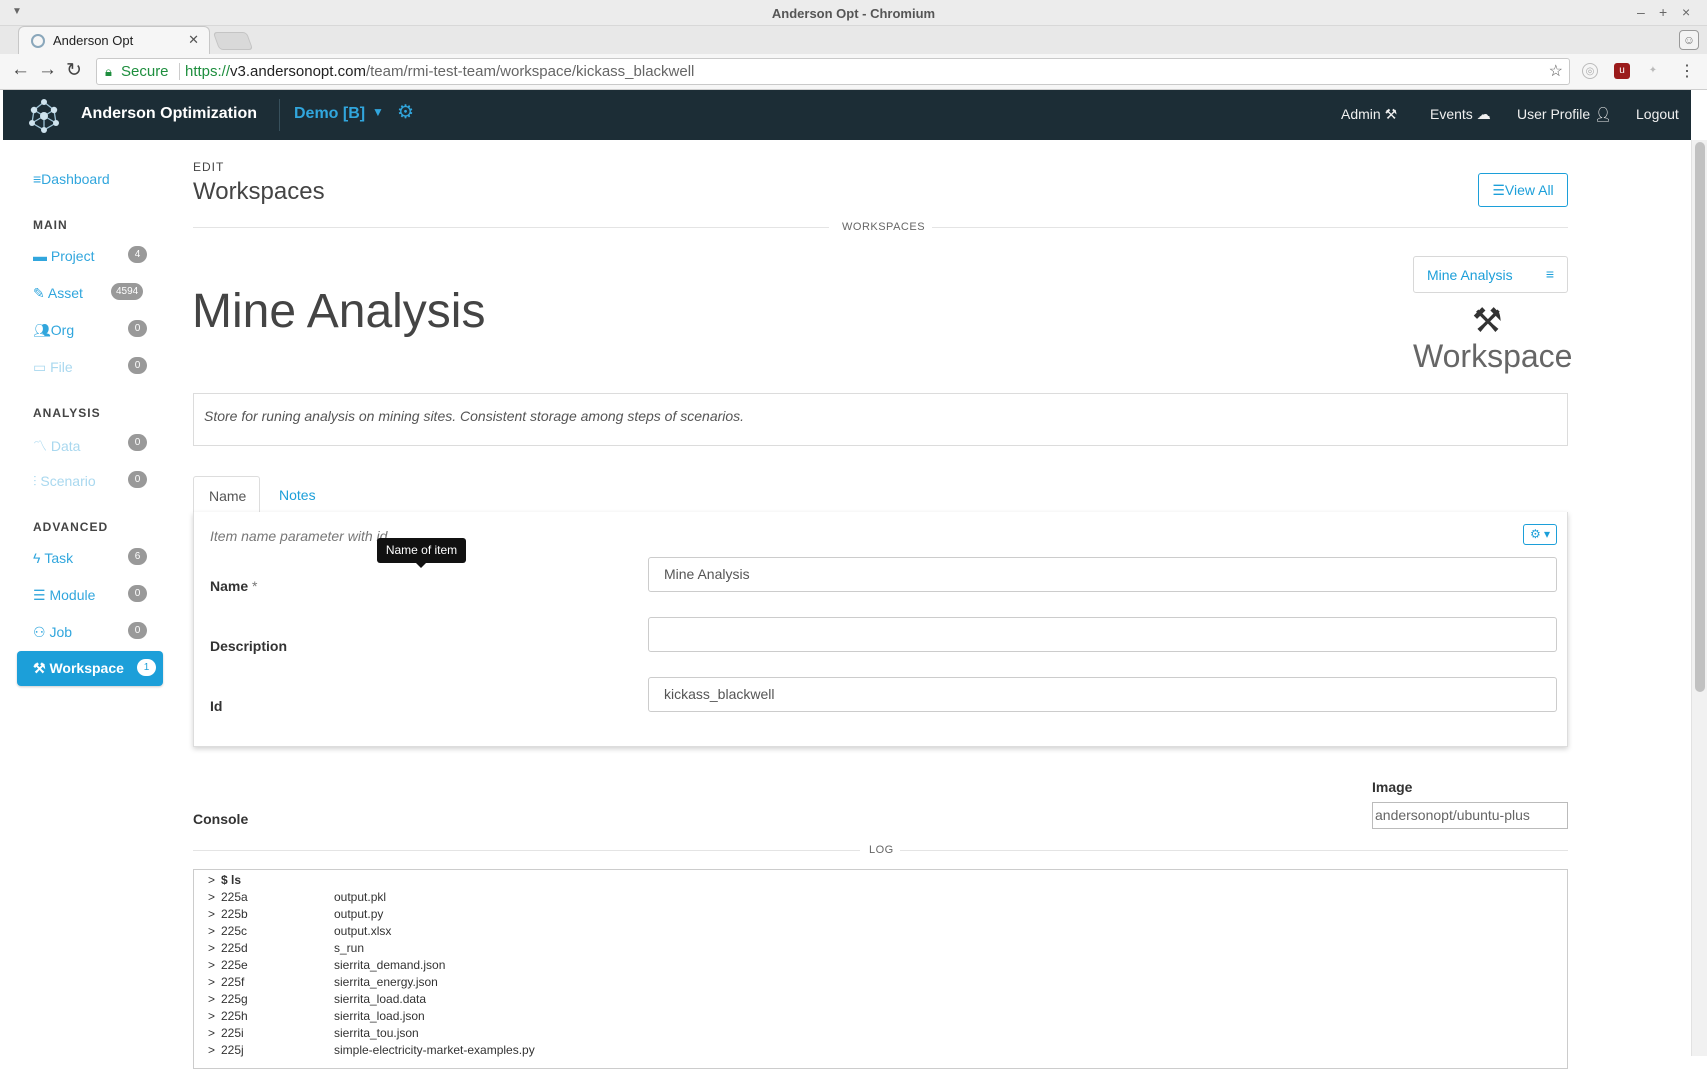  What do you see at coordinates (1523, 190) in the screenshot?
I see `view-all-button: ☰View All` at bounding box center [1523, 190].